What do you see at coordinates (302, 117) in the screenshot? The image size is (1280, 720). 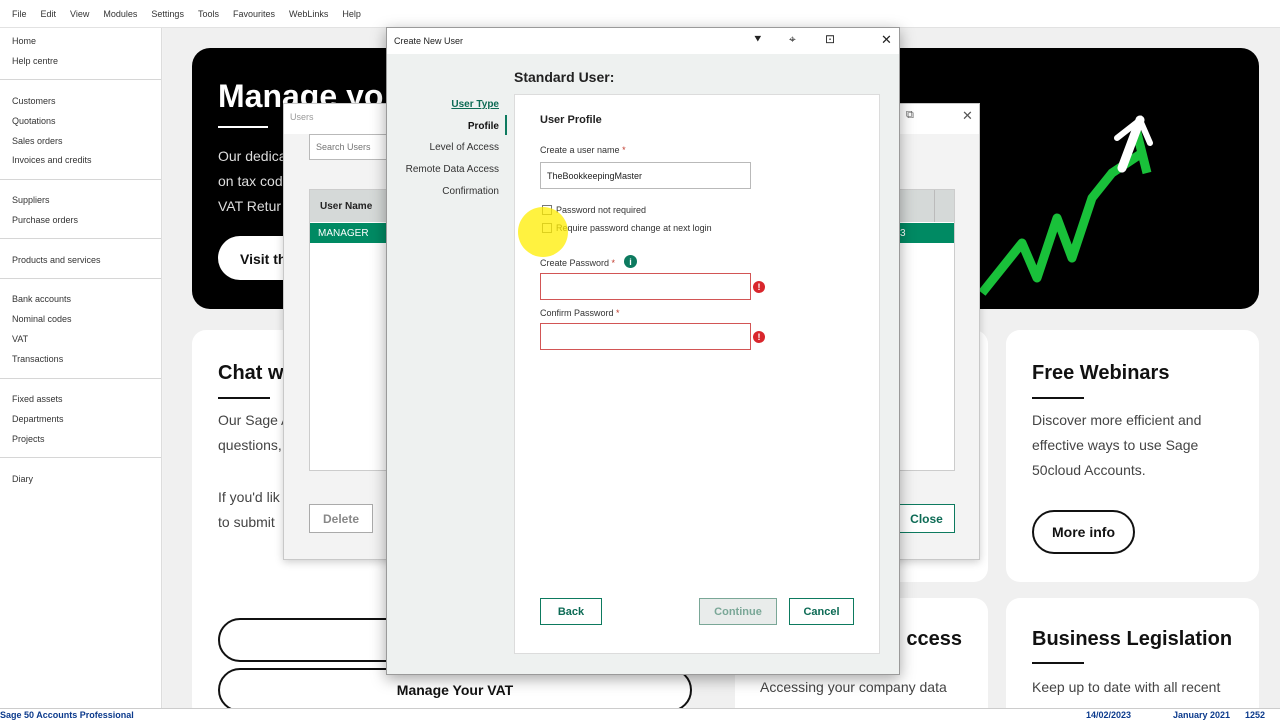 I see `users-title: Users` at bounding box center [302, 117].